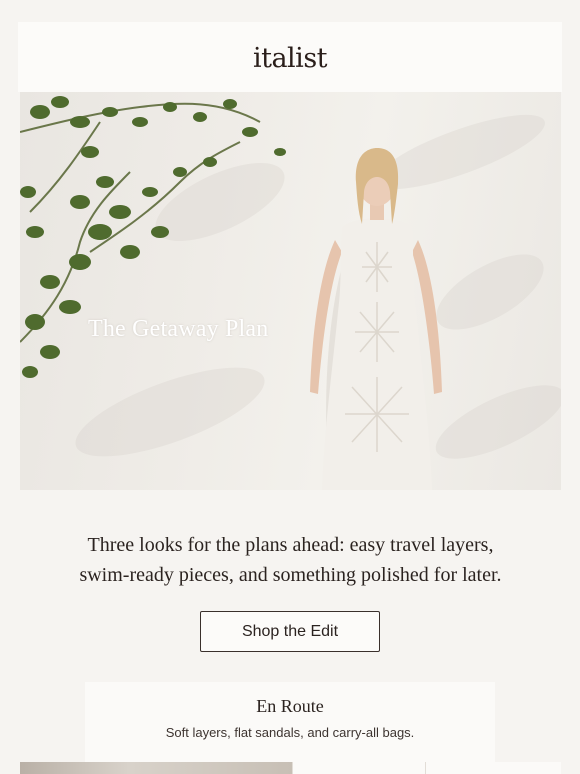  What do you see at coordinates (178, 329) in the screenshot?
I see `hero-title: The Getaway Plan` at bounding box center [178, 329].